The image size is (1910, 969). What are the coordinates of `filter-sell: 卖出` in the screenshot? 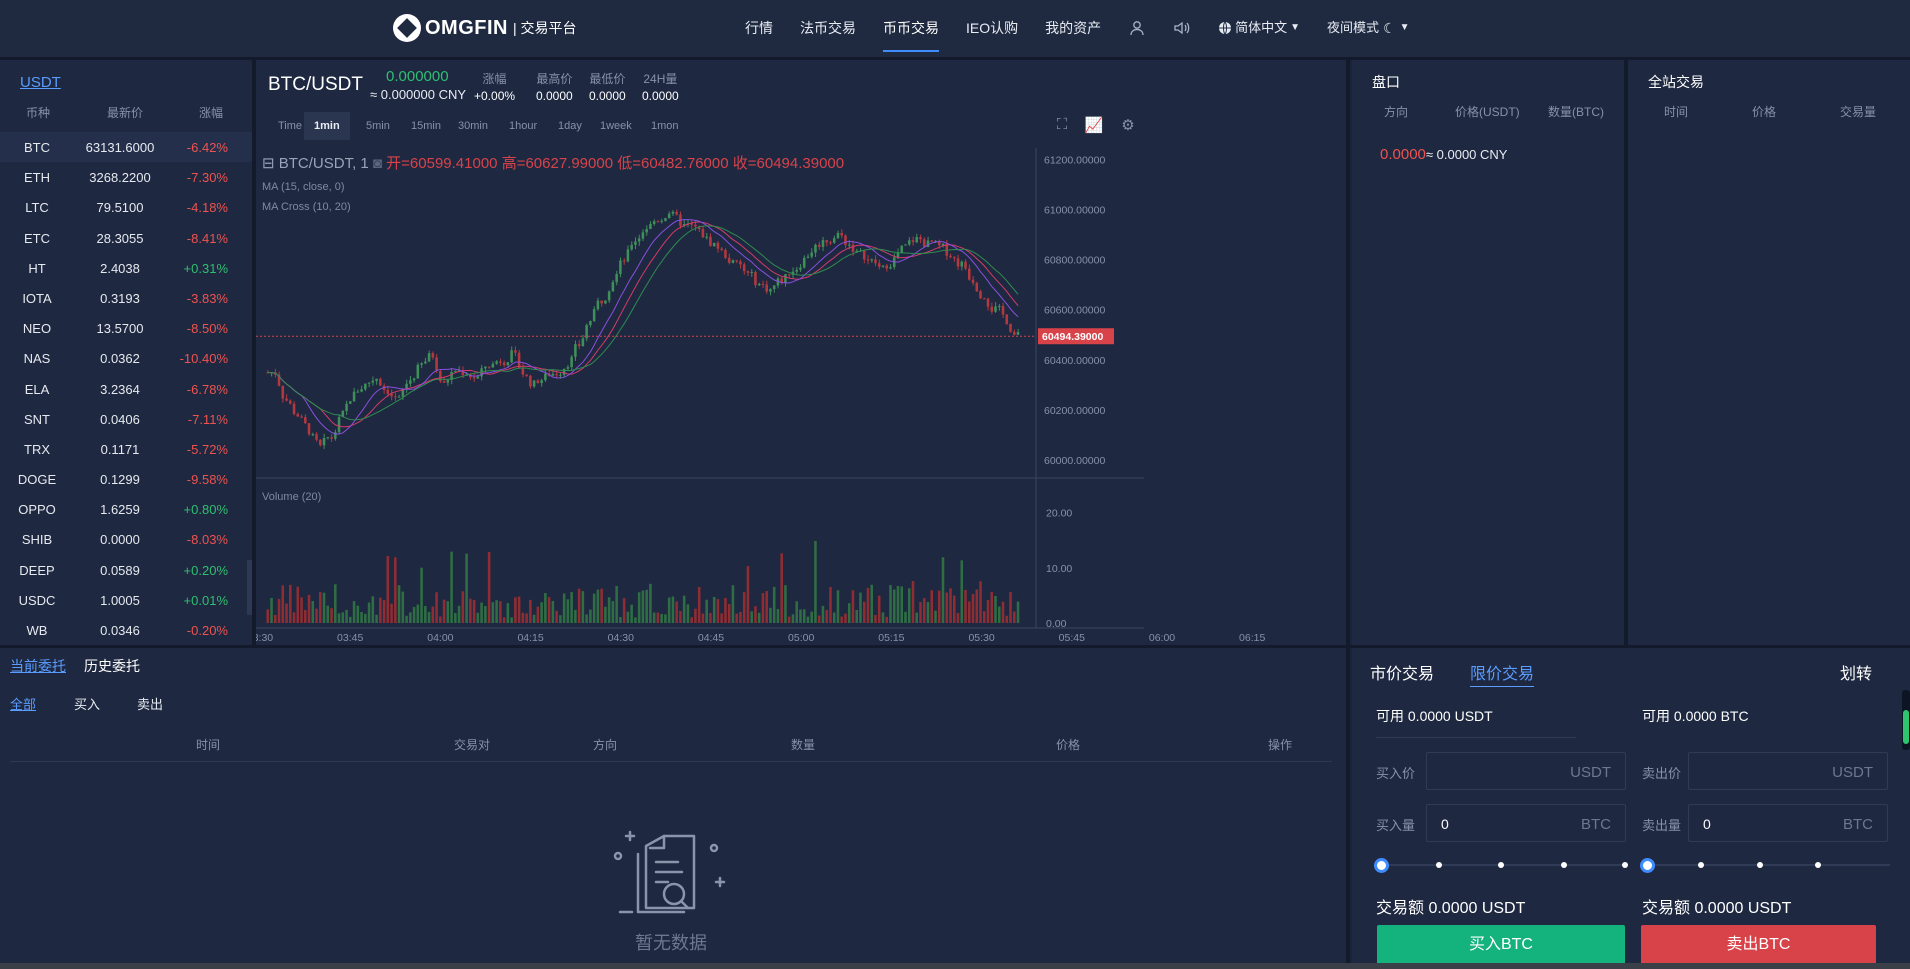 It's located at (150, 703).